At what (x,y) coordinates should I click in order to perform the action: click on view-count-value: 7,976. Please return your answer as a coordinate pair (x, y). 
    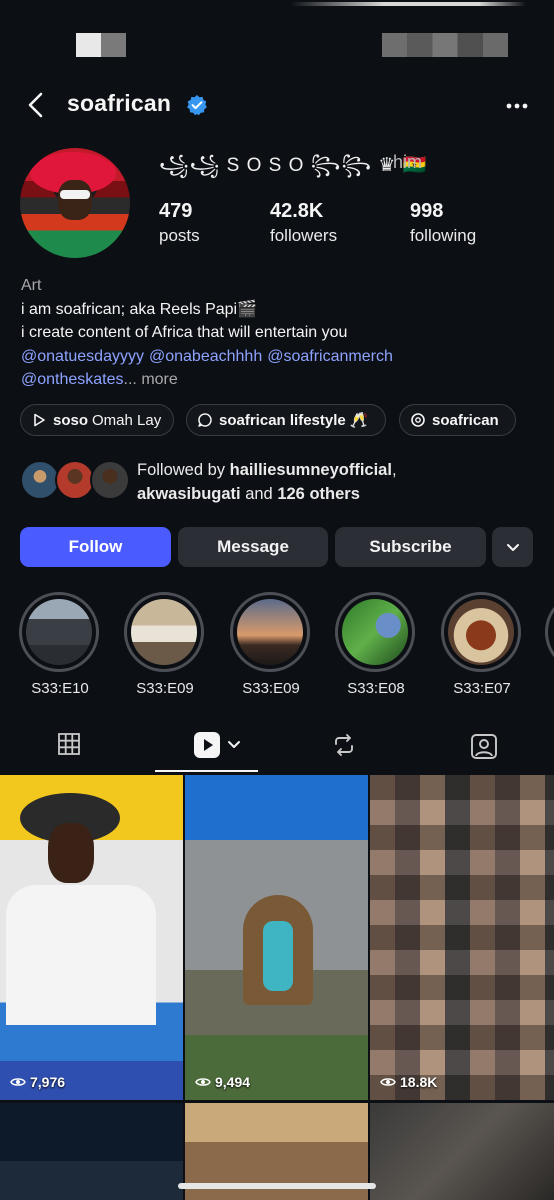
    Looking at the image, I should click on (48, 1082).